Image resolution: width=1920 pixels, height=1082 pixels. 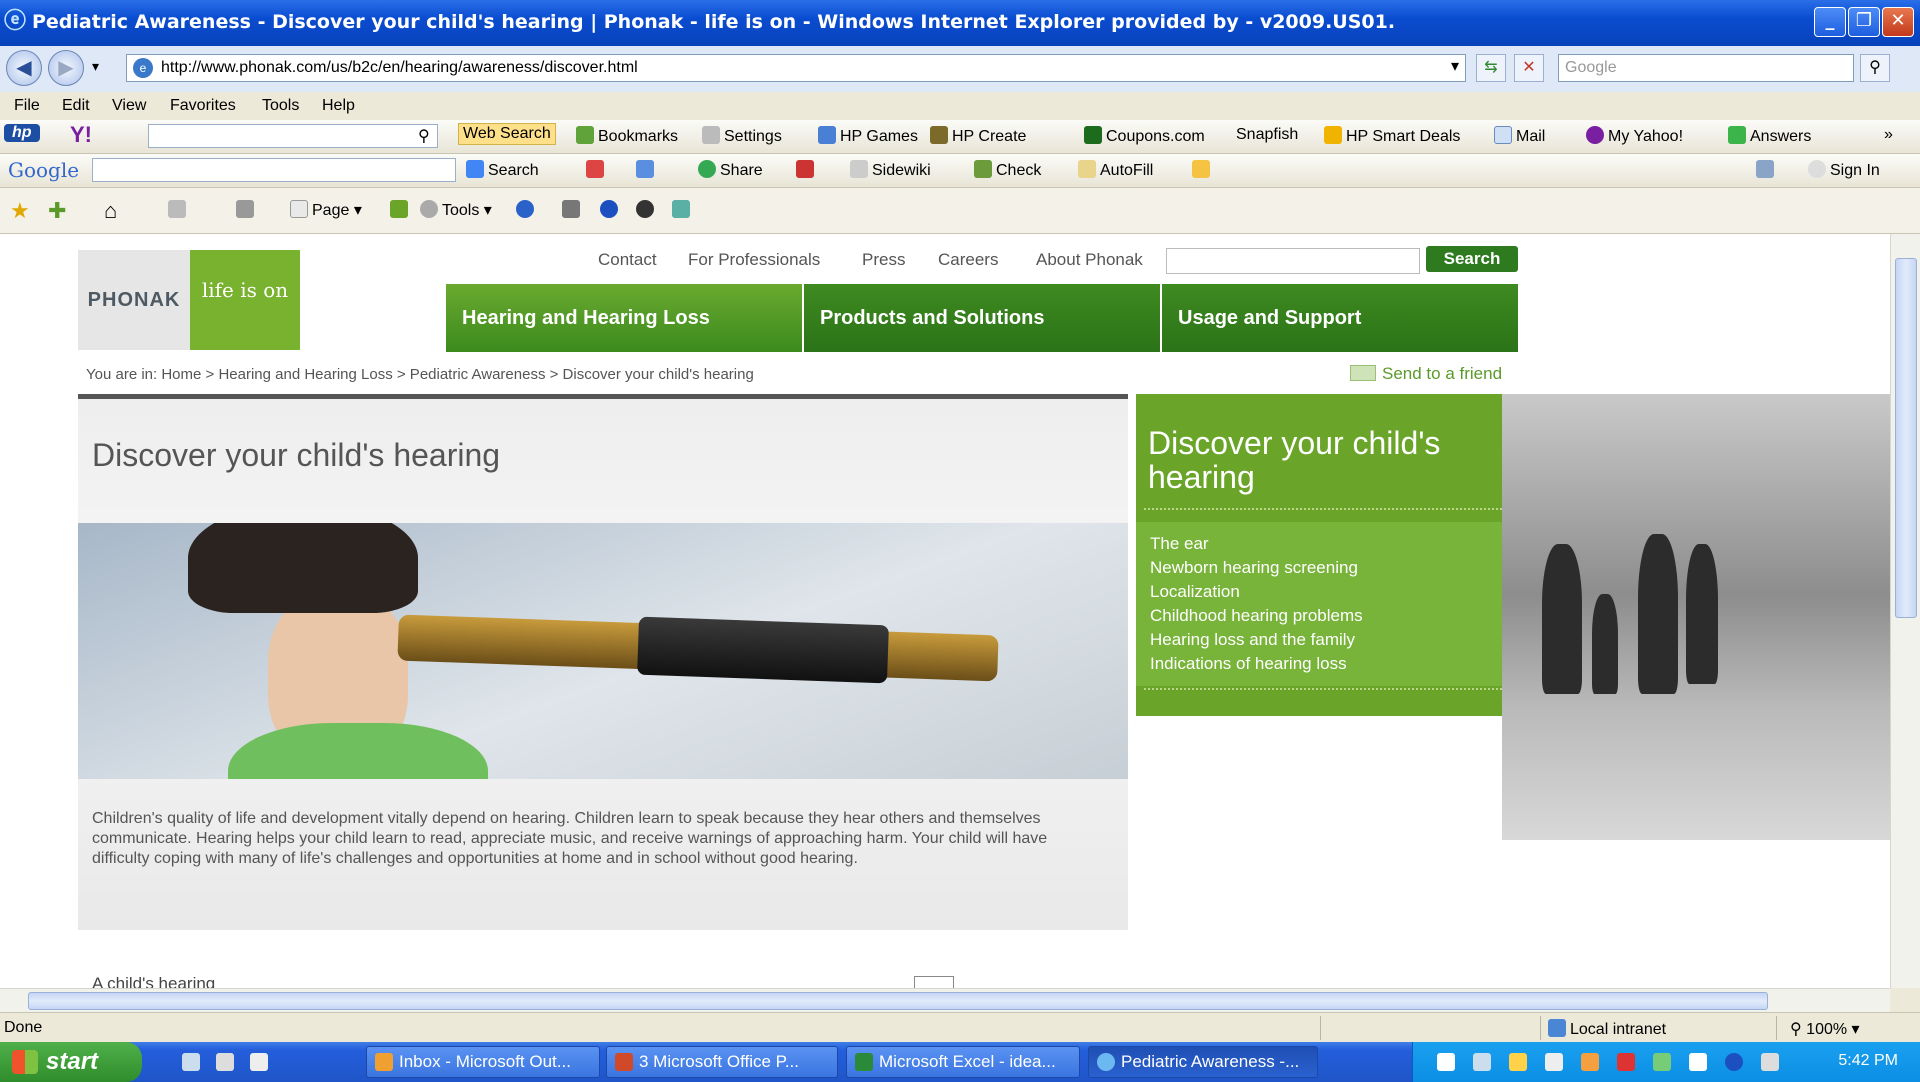 I want to click on wrench-icon, so click(x=1767, y=170).